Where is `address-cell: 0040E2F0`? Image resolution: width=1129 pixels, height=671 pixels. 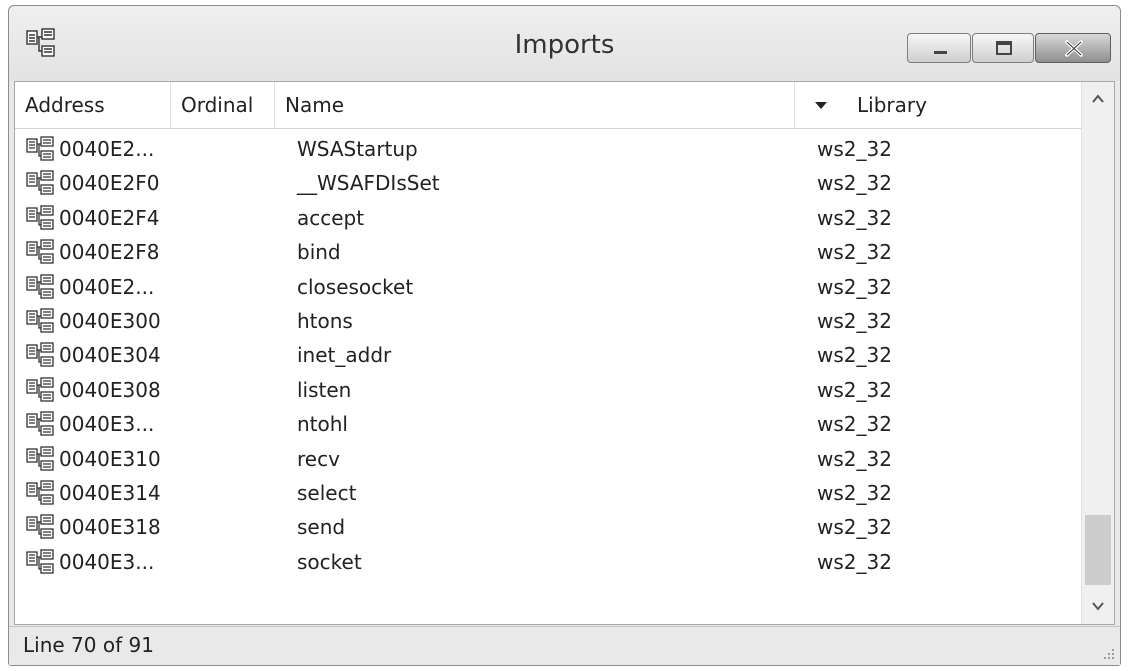 address-cell: 0040E2F0 is located at coordinates (109, 183).